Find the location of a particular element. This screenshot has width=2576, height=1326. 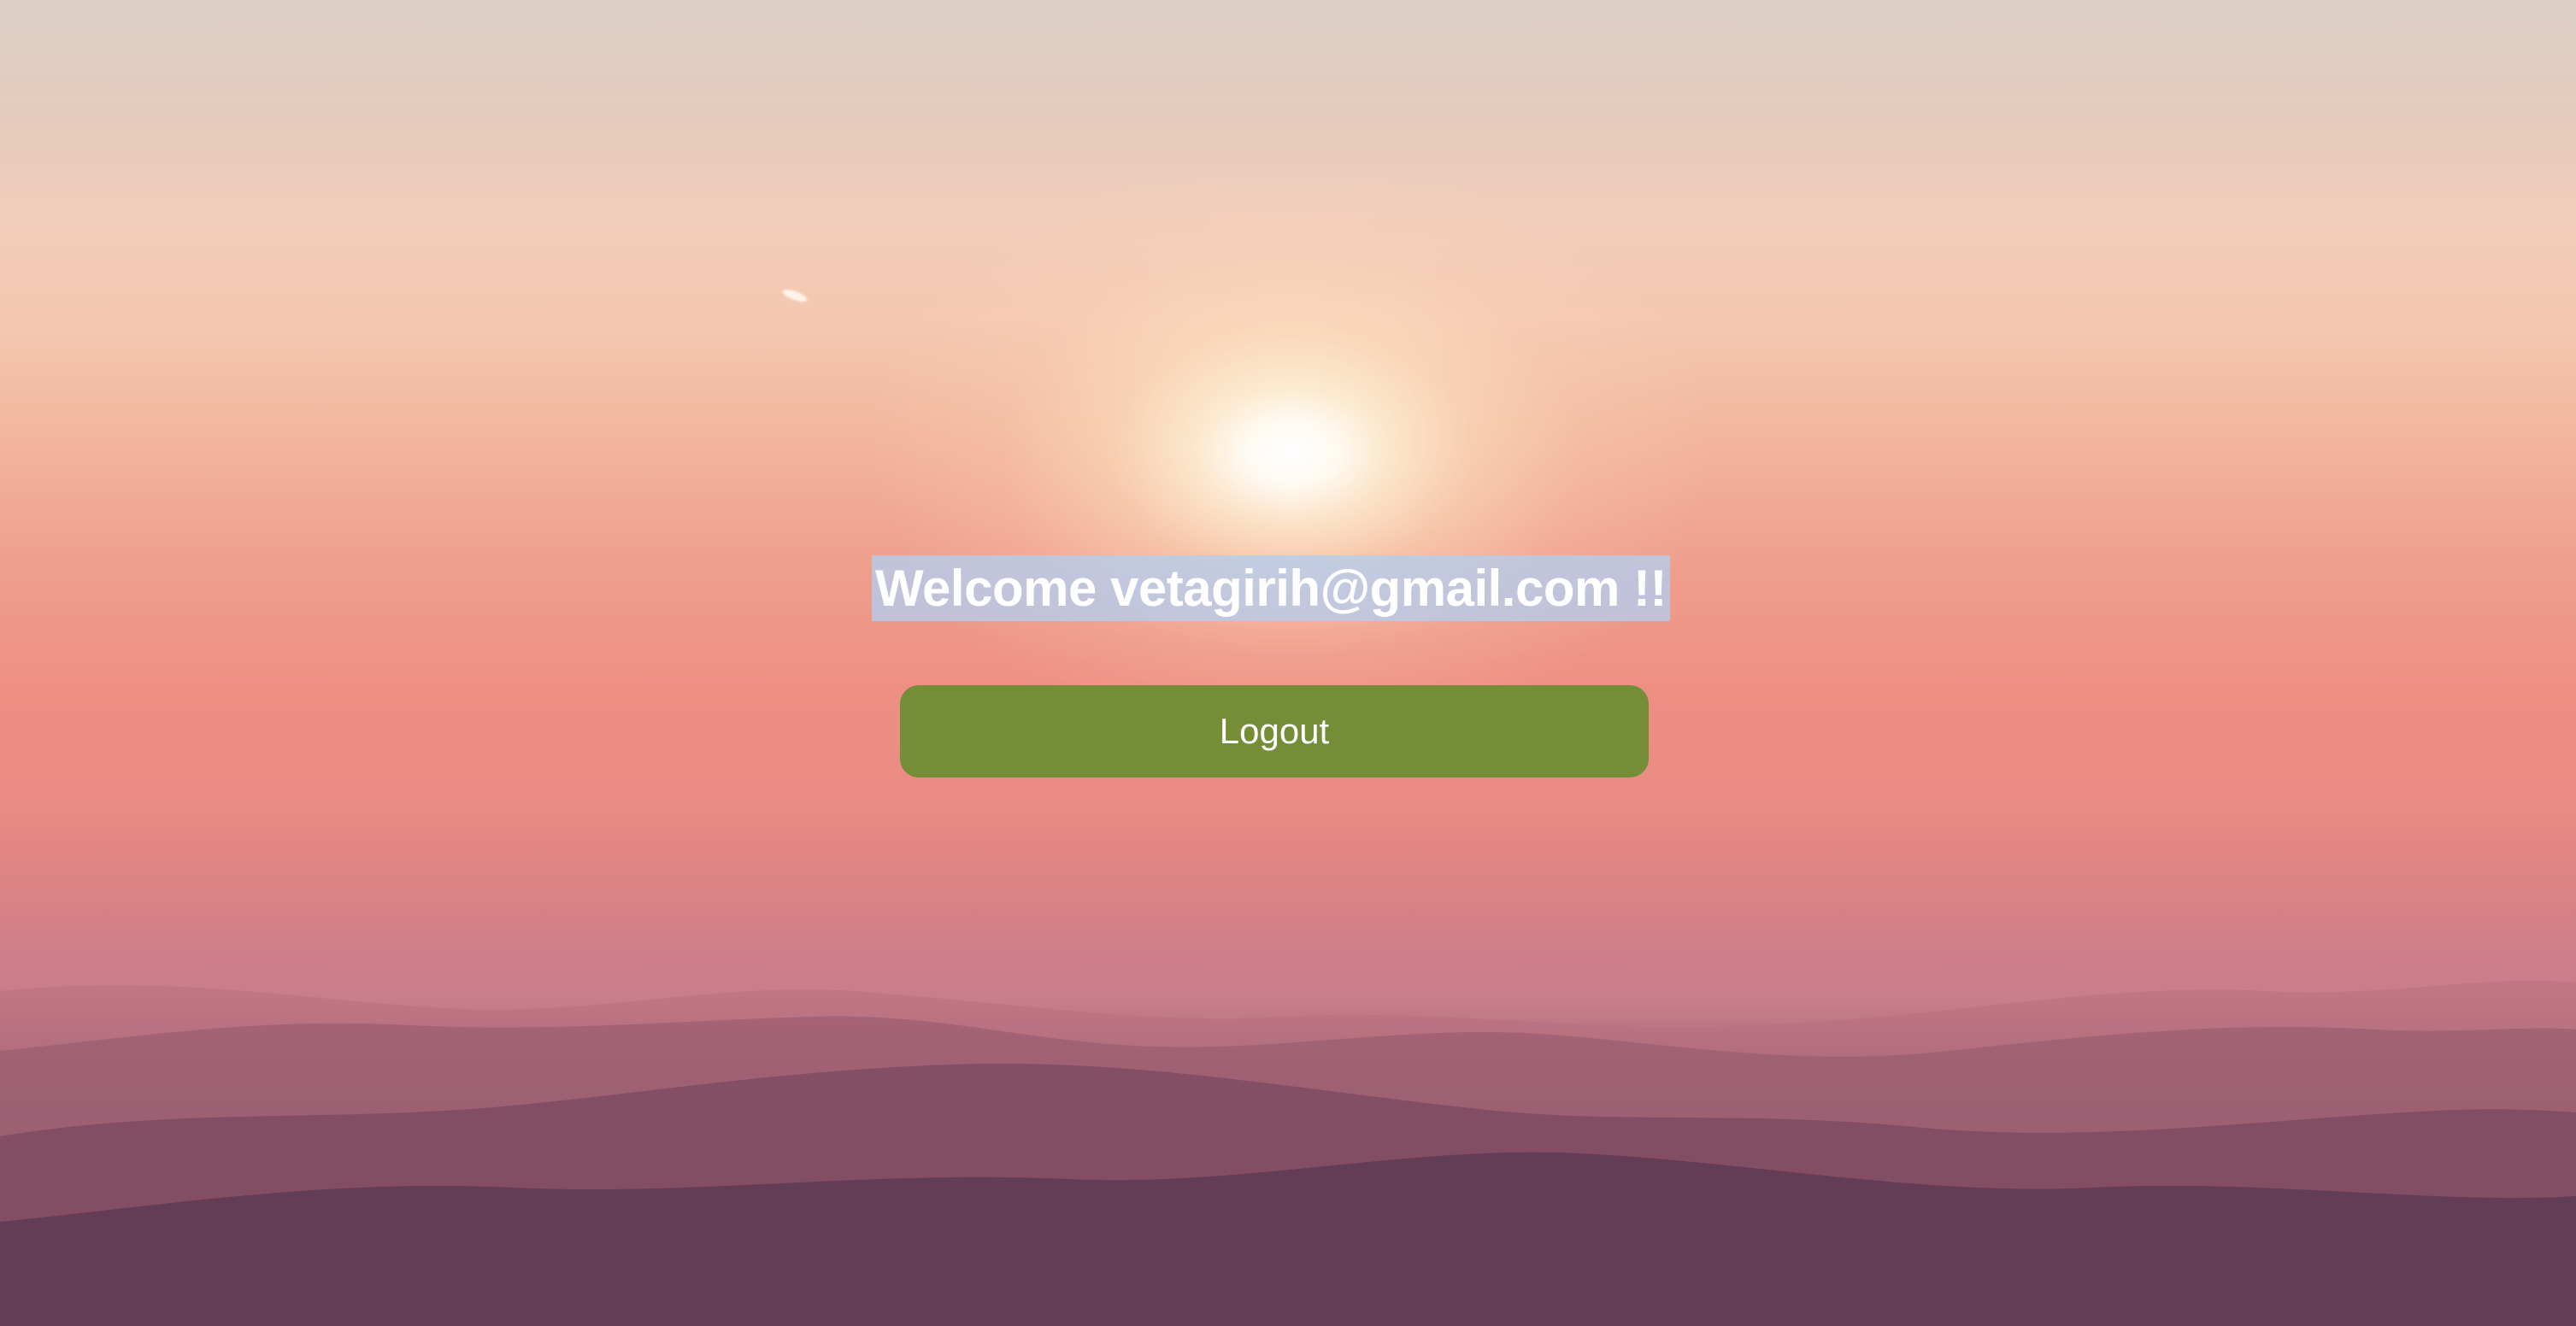

logout-button: Logout is located at coordinates (1274, 731).